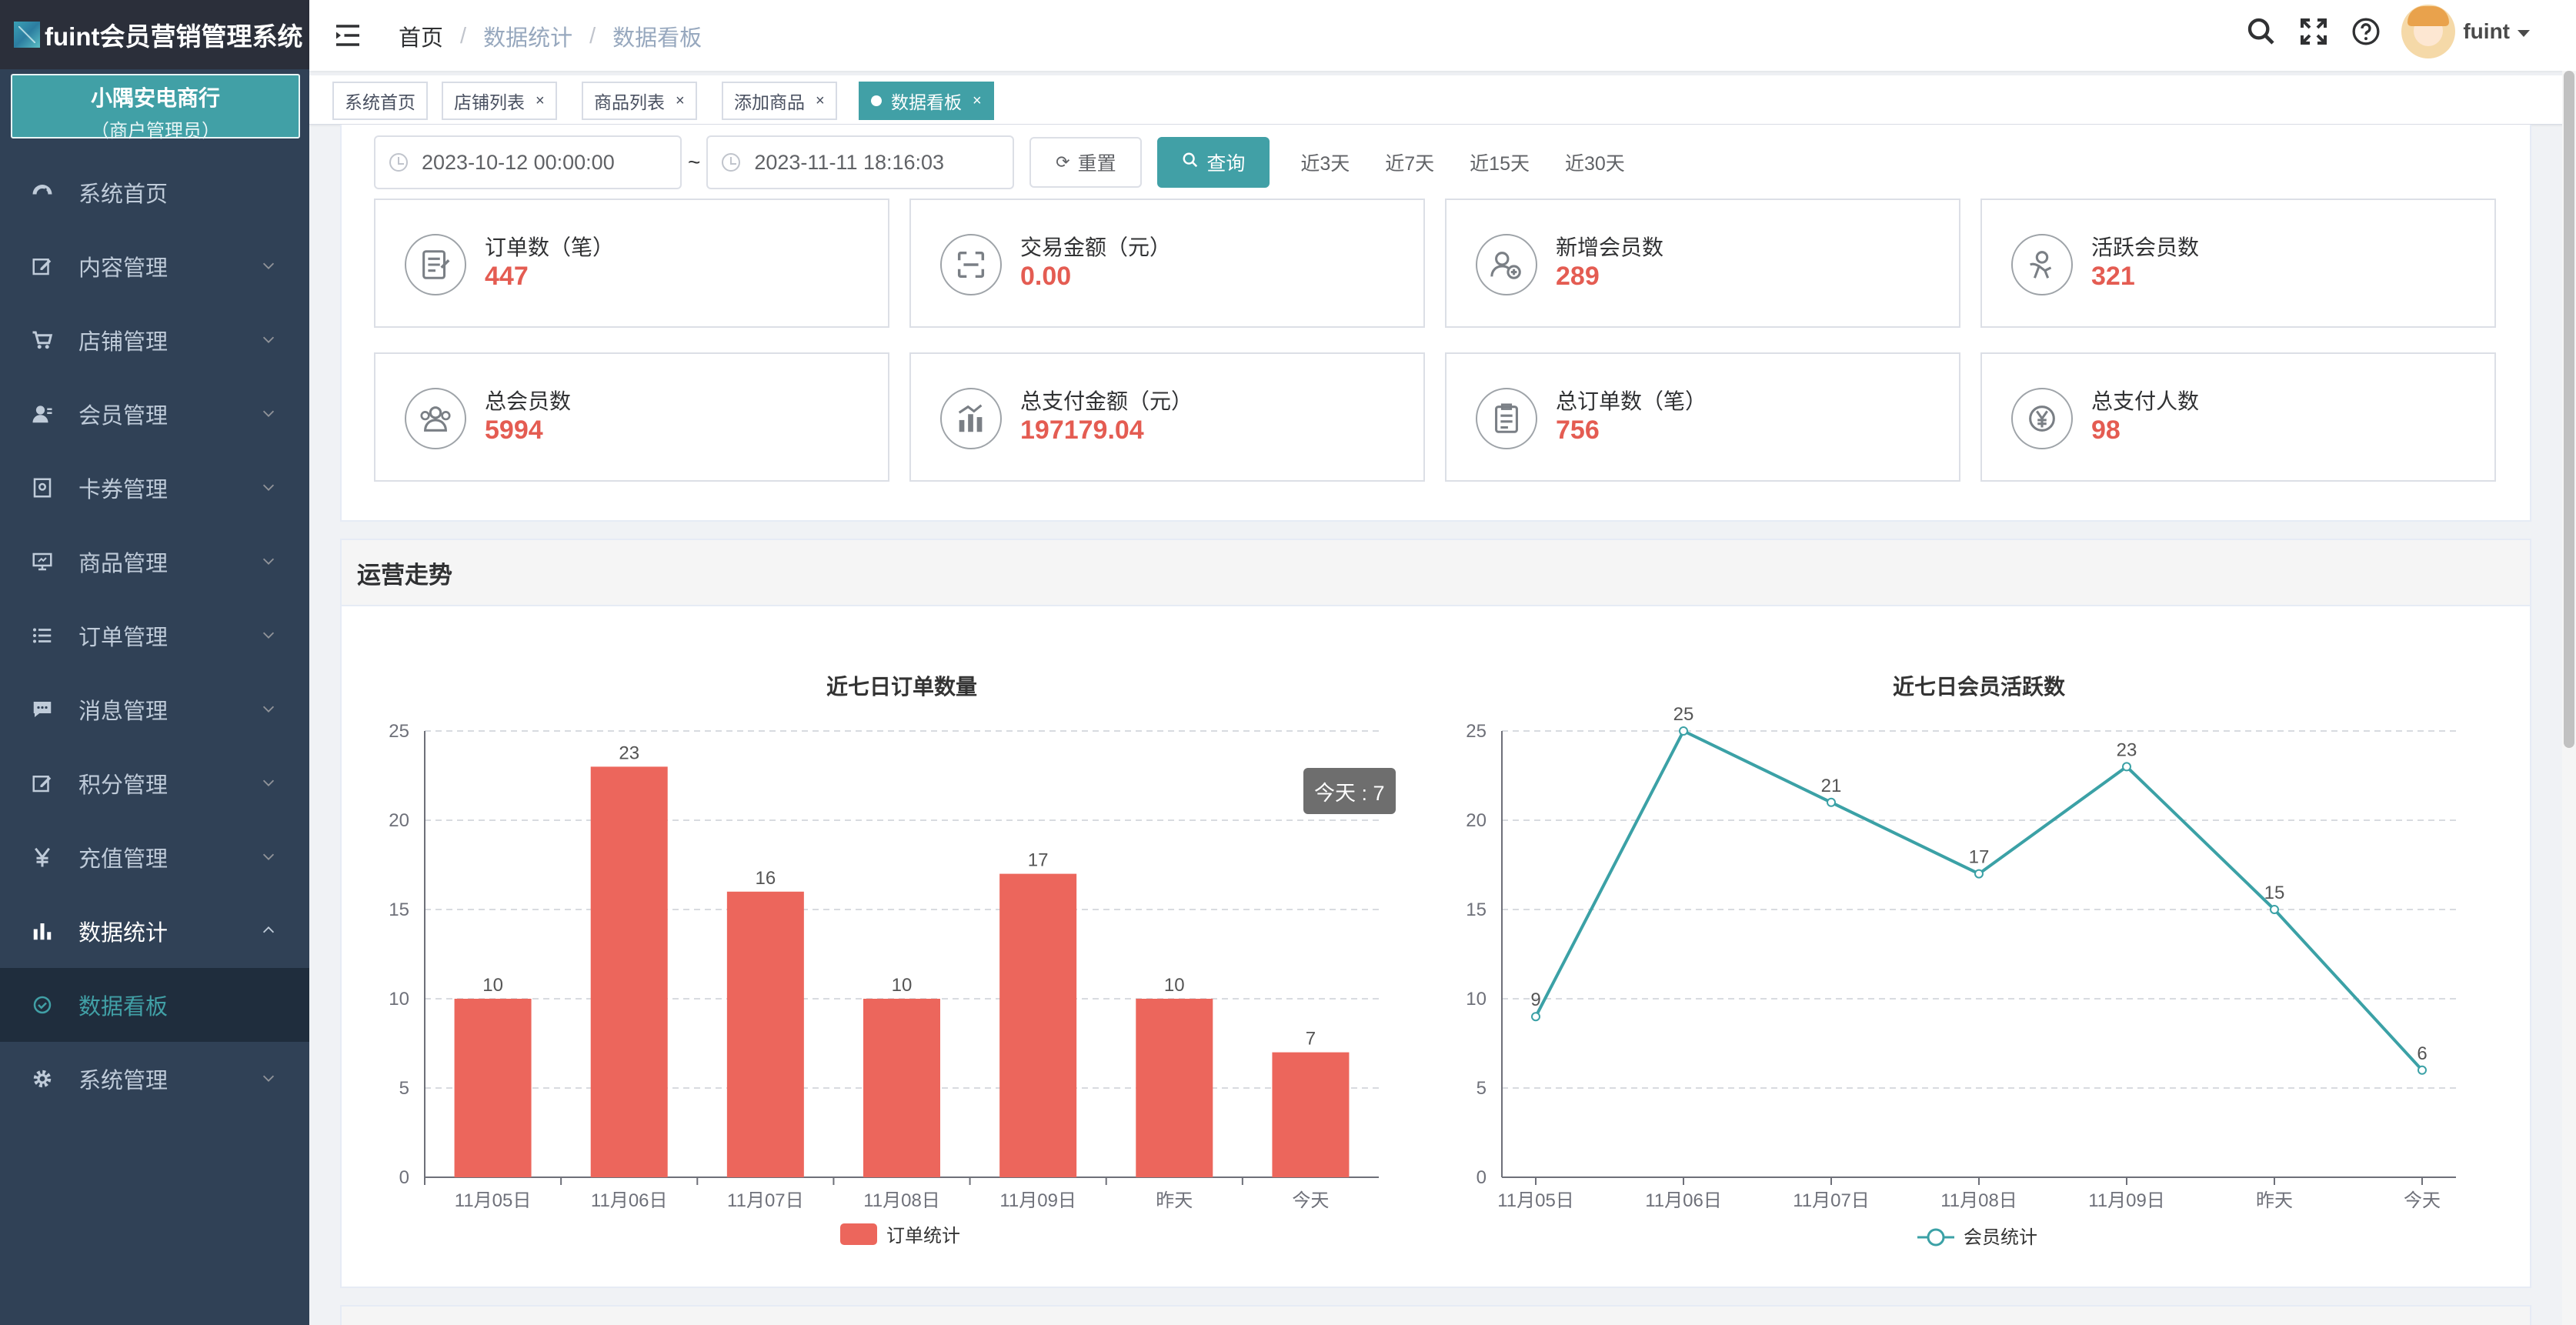 Image resolution: width=2576 pixels, height=1325 pixels. What do you see at coordinates (1578, 276) in the screenshot?
I see `stat-value: 289` at bounding box center [1578, 276].